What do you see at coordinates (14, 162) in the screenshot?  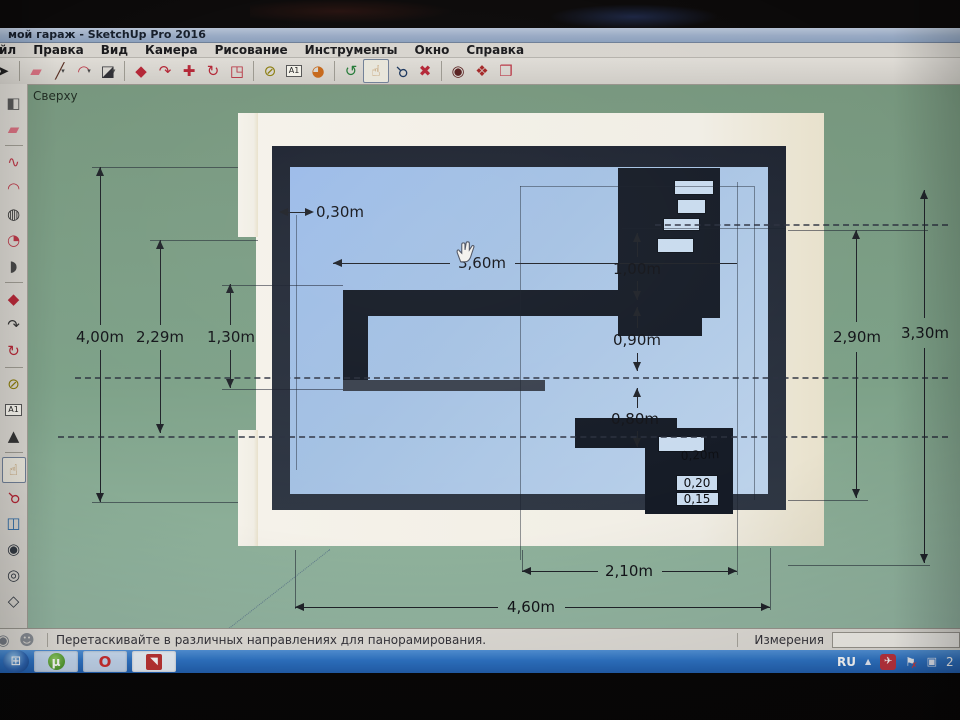 I see `freehand-tool-button: ∿` at bounding box center [14, 162].